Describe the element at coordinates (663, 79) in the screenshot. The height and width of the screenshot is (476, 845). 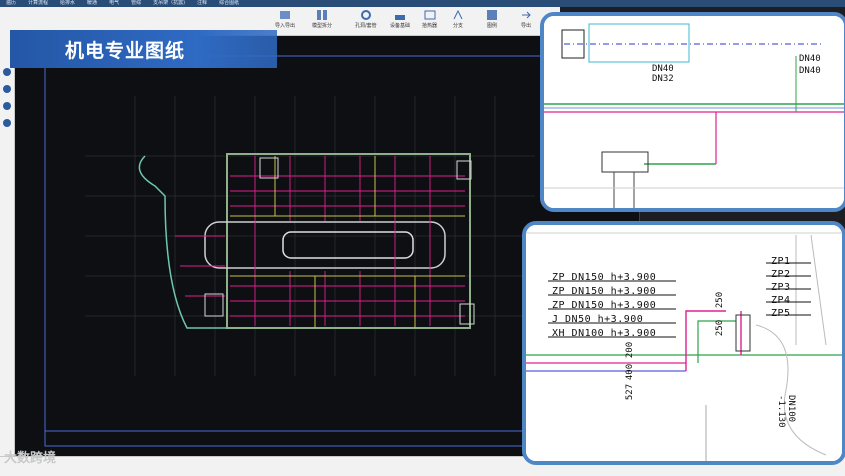
I see `dim-label: DN32` at that location.